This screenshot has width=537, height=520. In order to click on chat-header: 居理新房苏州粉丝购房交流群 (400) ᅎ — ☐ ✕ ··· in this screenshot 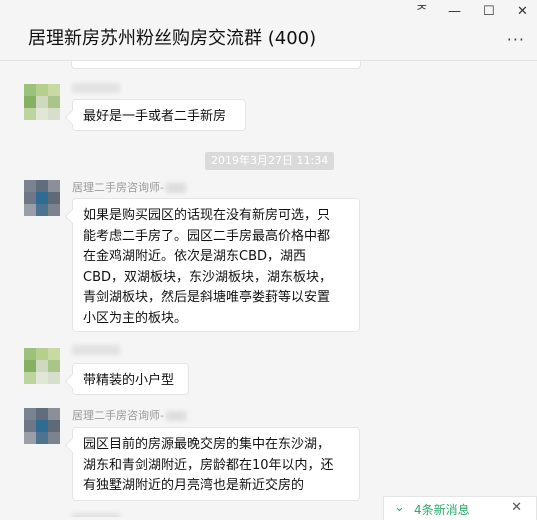, I will do `click(268, 30)`.